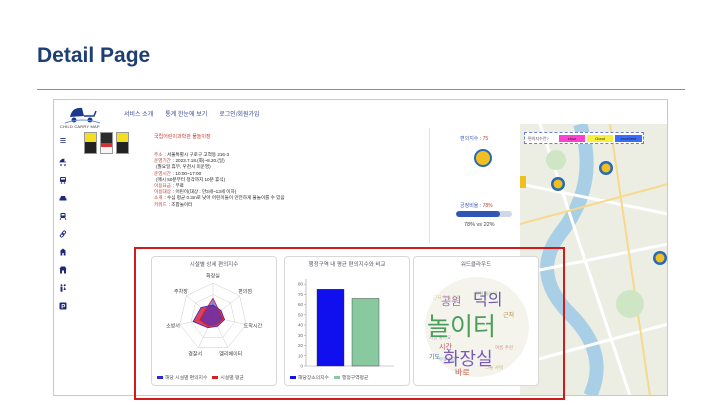 The width and height of the screenshot is (720, 405). Describe the element at coordinates (63, 259) in the screenshot. I see `sidebar: ≡ P` at that location.